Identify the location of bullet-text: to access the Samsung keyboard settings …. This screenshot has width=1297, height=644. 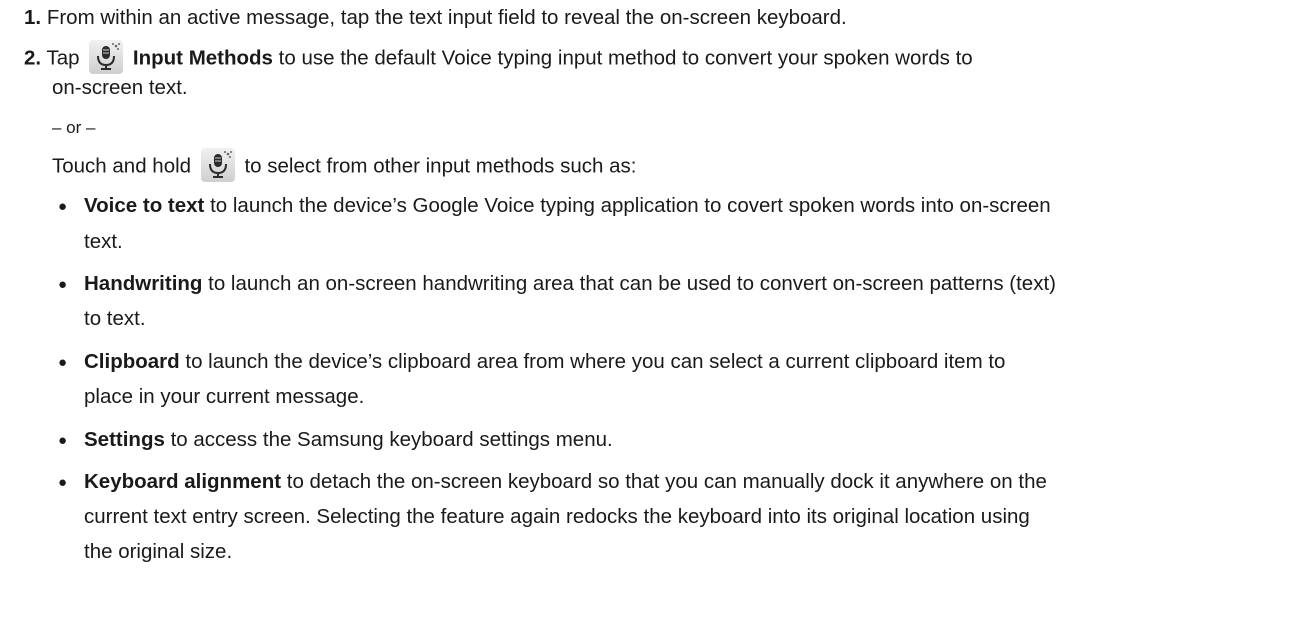
(391, 439).